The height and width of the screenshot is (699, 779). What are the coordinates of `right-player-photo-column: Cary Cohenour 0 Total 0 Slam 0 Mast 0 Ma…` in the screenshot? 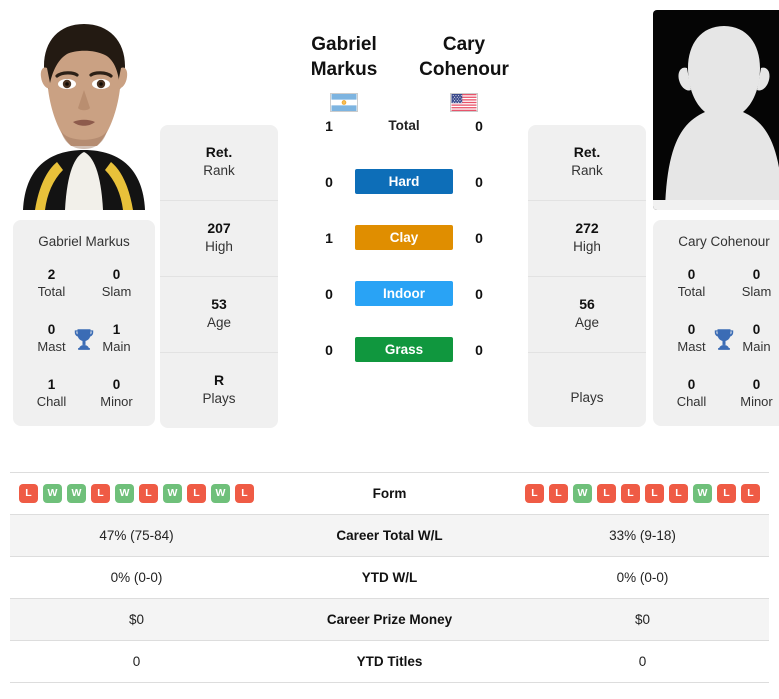 It's located at (713, 218).